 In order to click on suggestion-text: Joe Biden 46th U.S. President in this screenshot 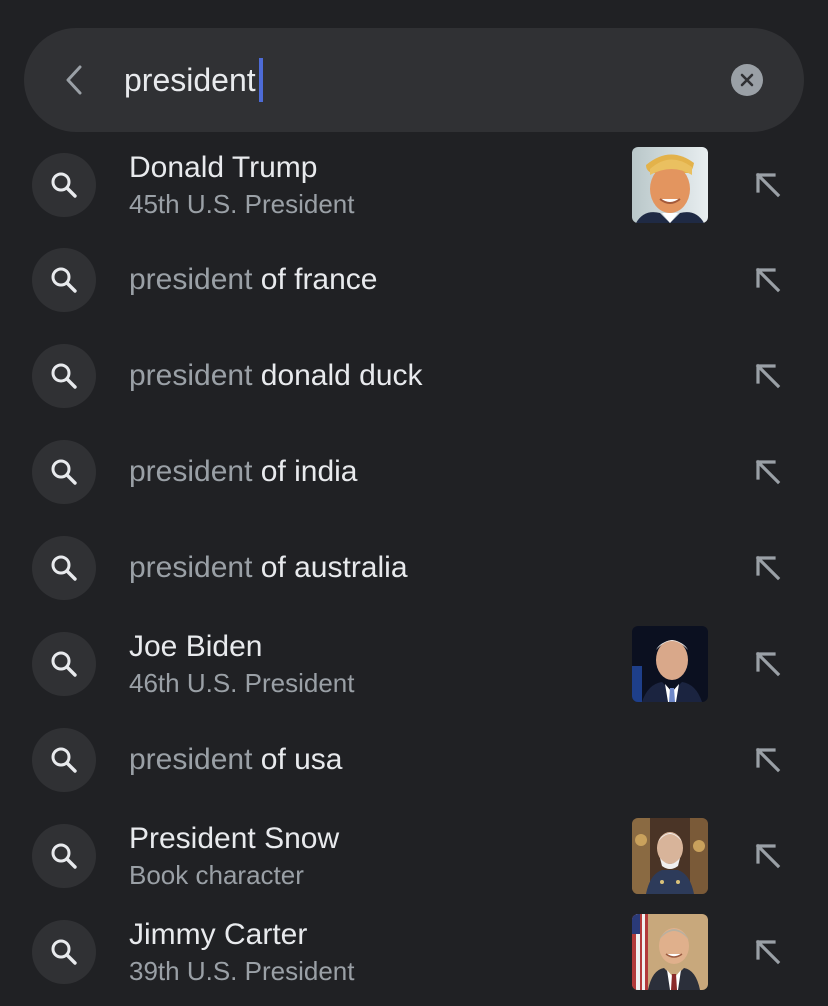, I will do `click(241, 664)`.